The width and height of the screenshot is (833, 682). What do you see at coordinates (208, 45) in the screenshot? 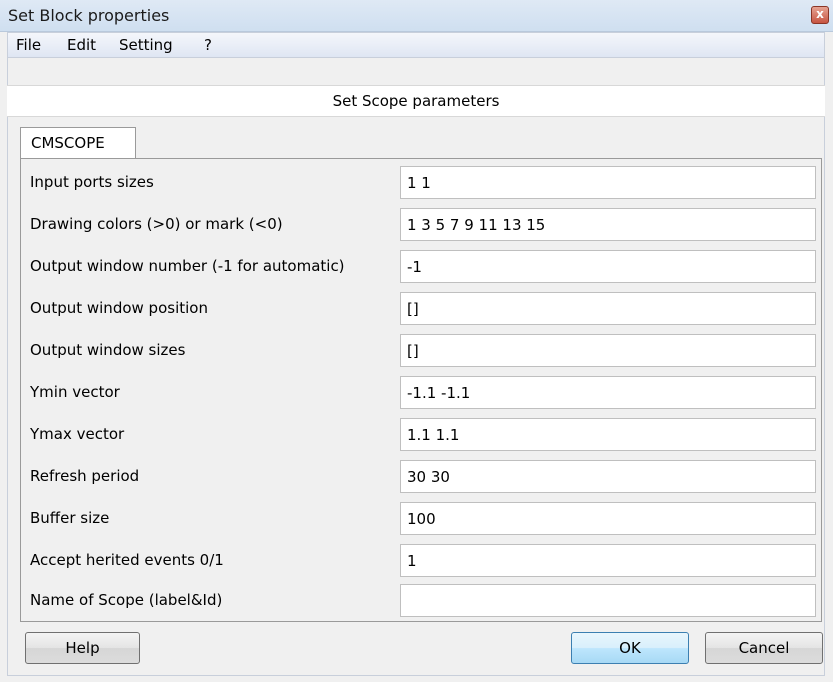
I see `menu-help: ?` at bounding box center [208, 45].